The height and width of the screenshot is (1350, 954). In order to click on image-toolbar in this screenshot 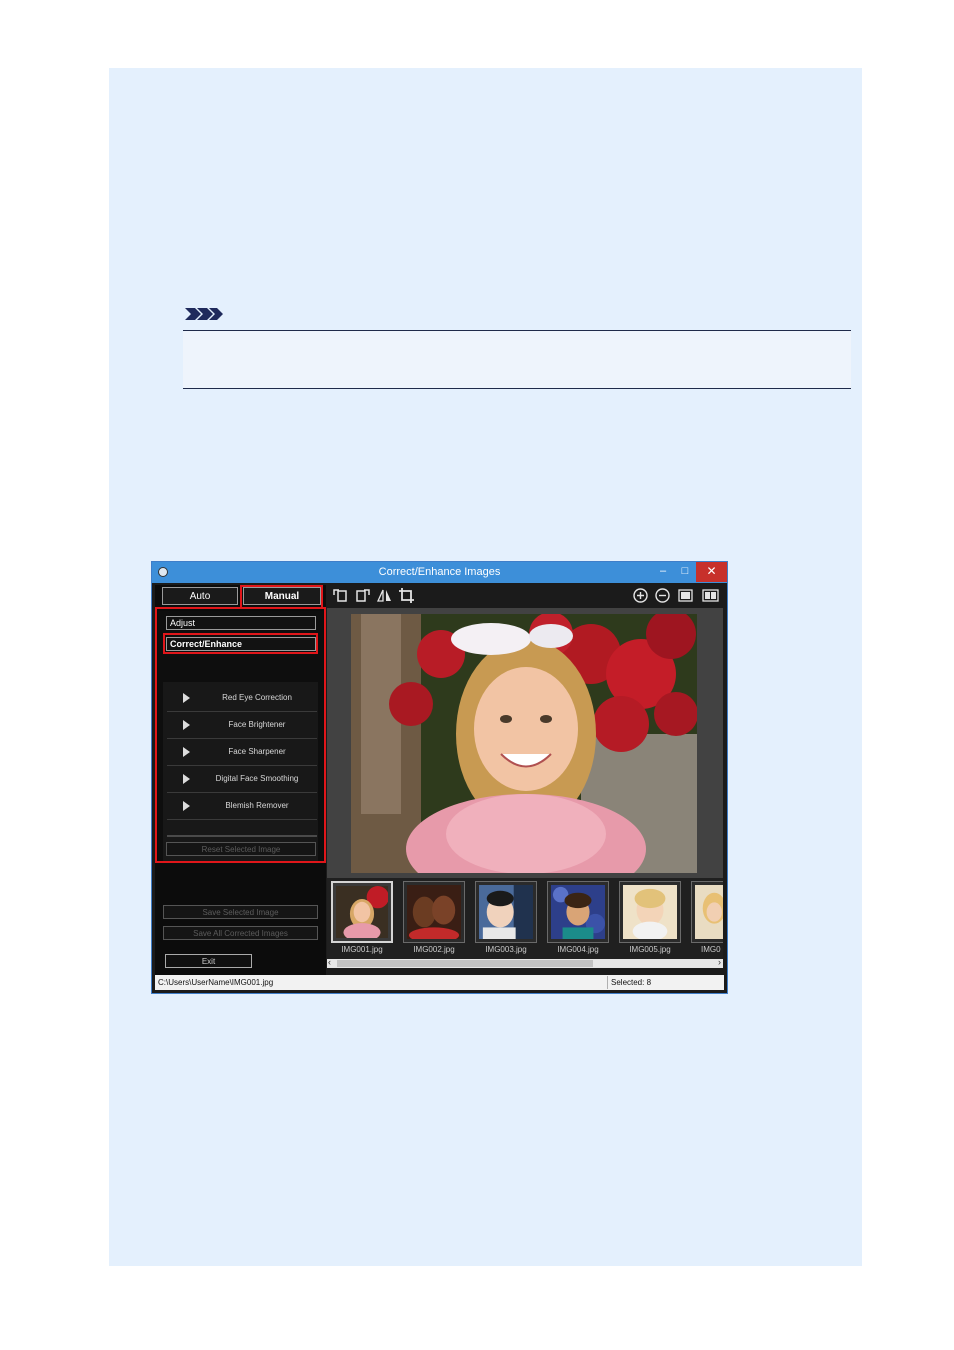, I will do `click(526, 596)`.